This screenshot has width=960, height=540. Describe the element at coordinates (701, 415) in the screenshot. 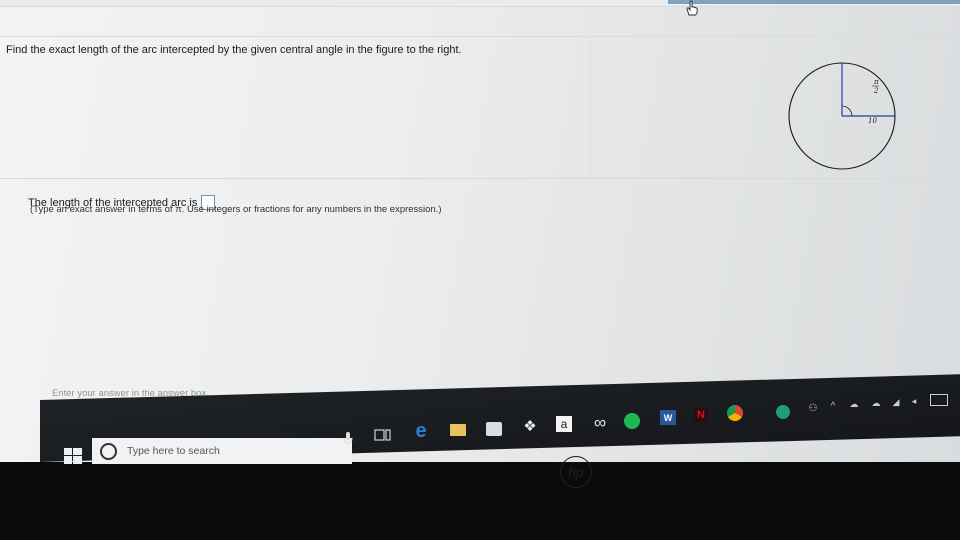

I see `netflix-icon: N` at that location.